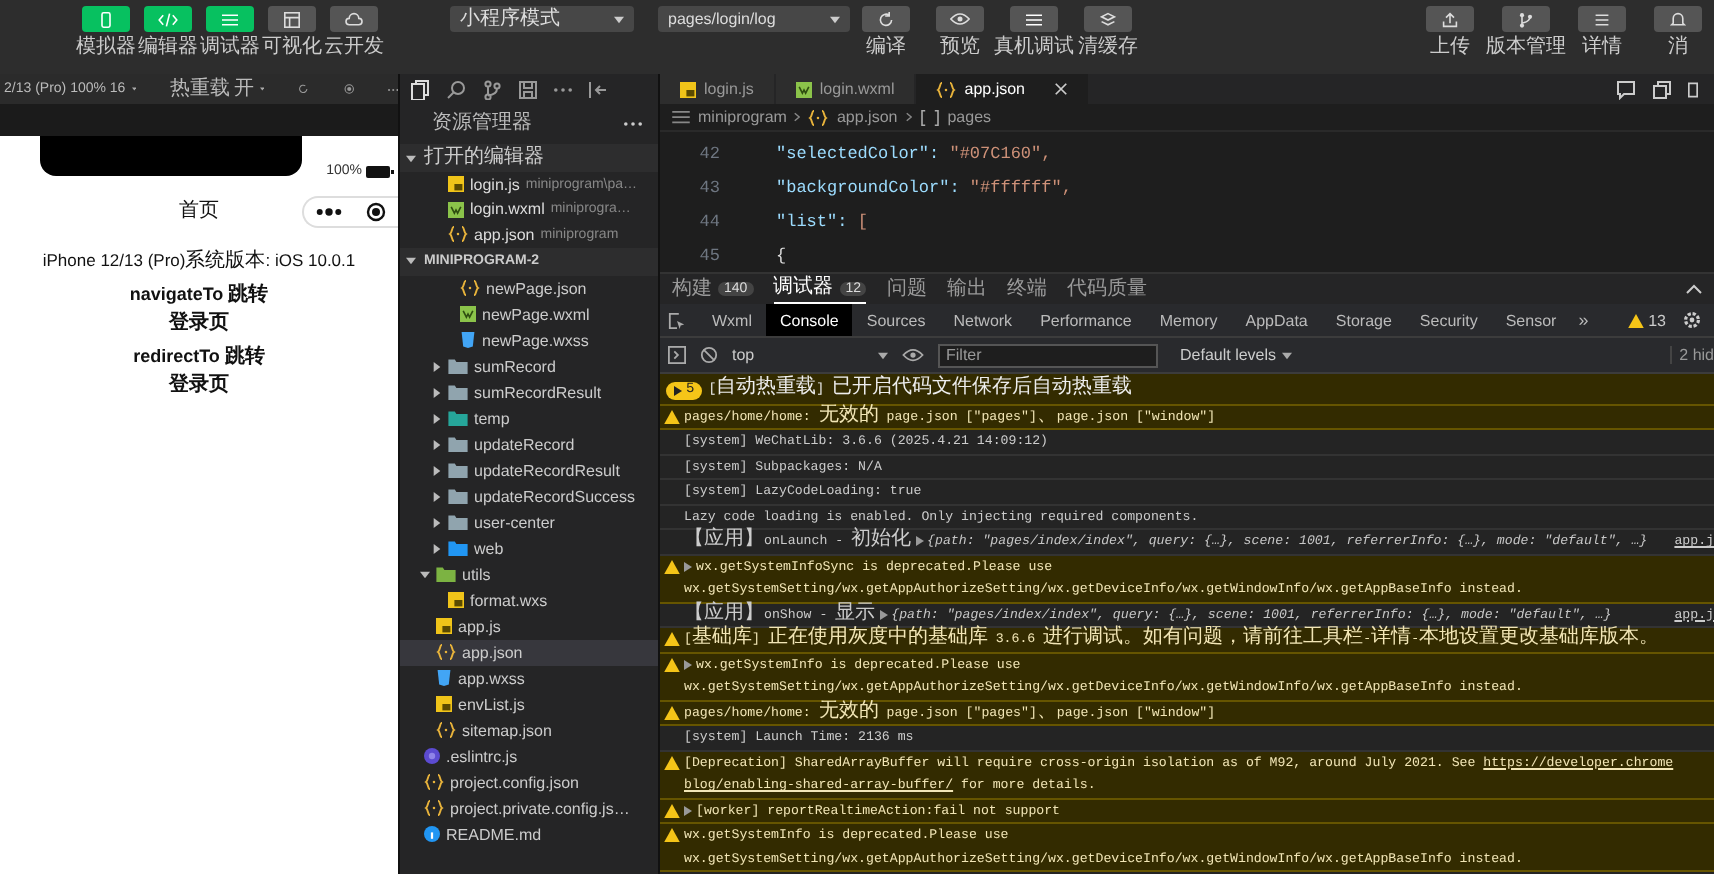 This screenshot has height=874, width=1714. I want to click on file-tree-item: newPage.json, so click(529, 288).